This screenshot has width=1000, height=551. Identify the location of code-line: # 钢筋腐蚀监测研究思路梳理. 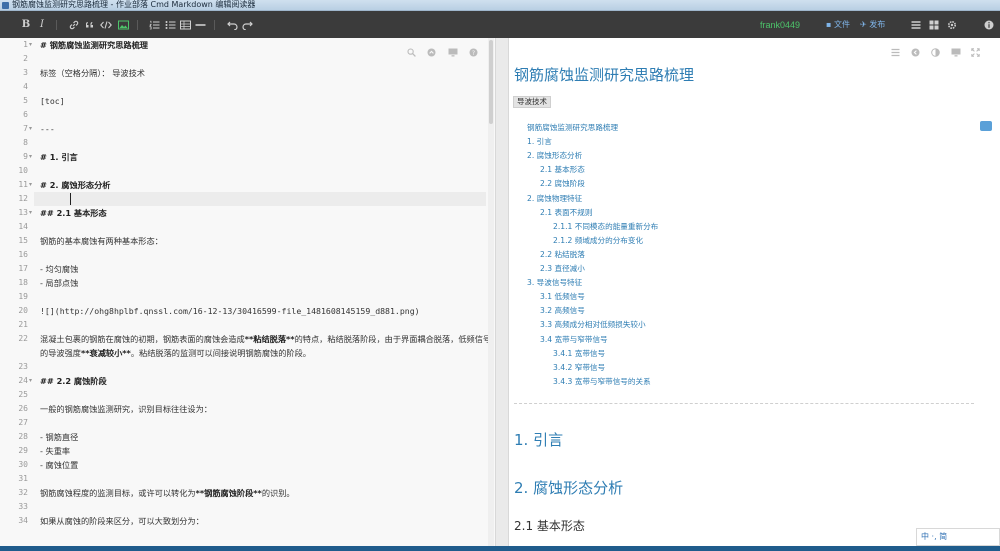
(266, 45).